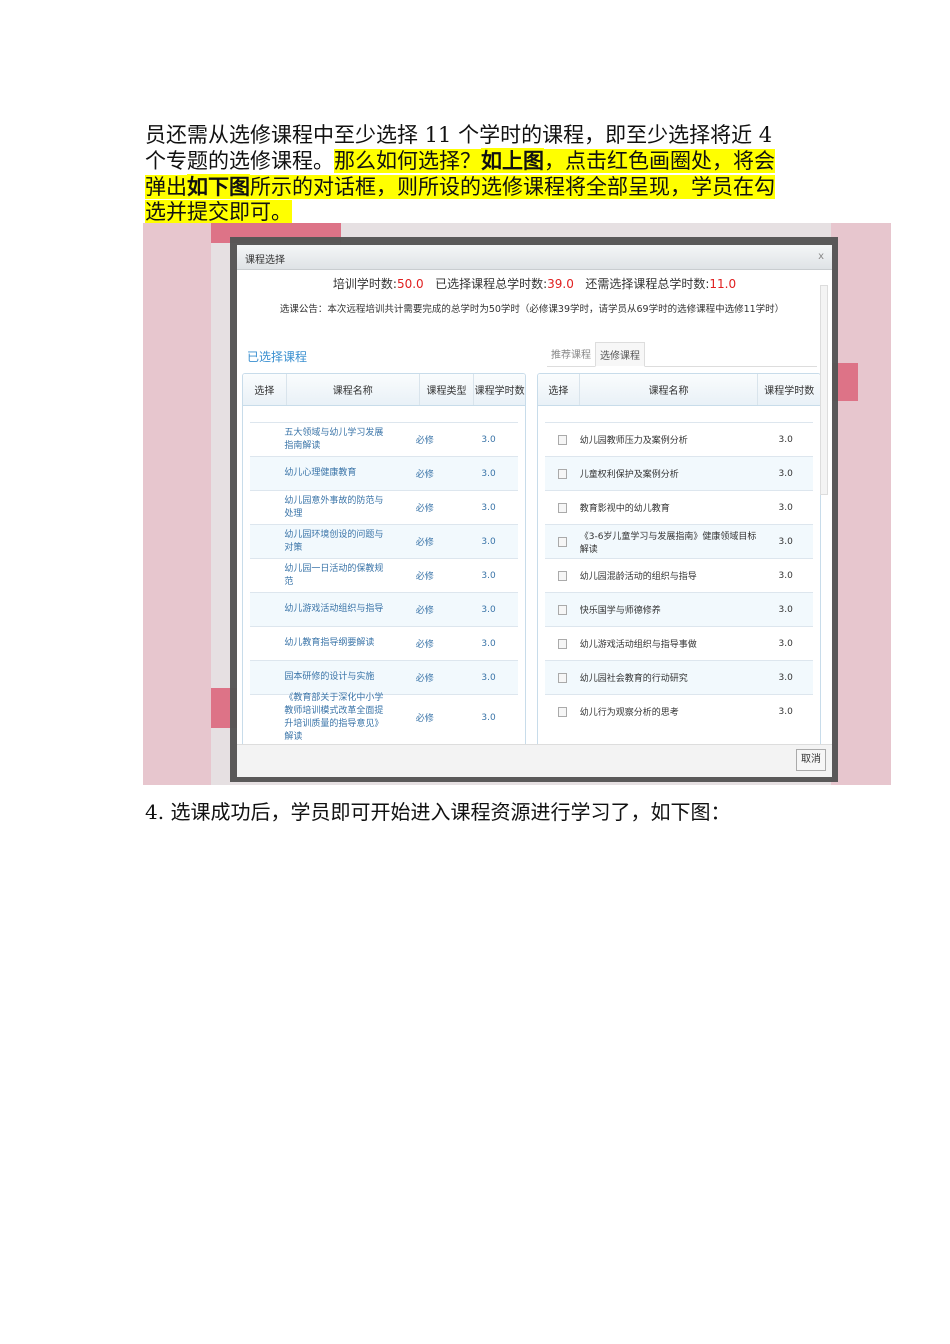 The image size is (950, 1344). I want to click on table-header: 选择 课程名称 课程类型 课程学时数, so click(384, 390).